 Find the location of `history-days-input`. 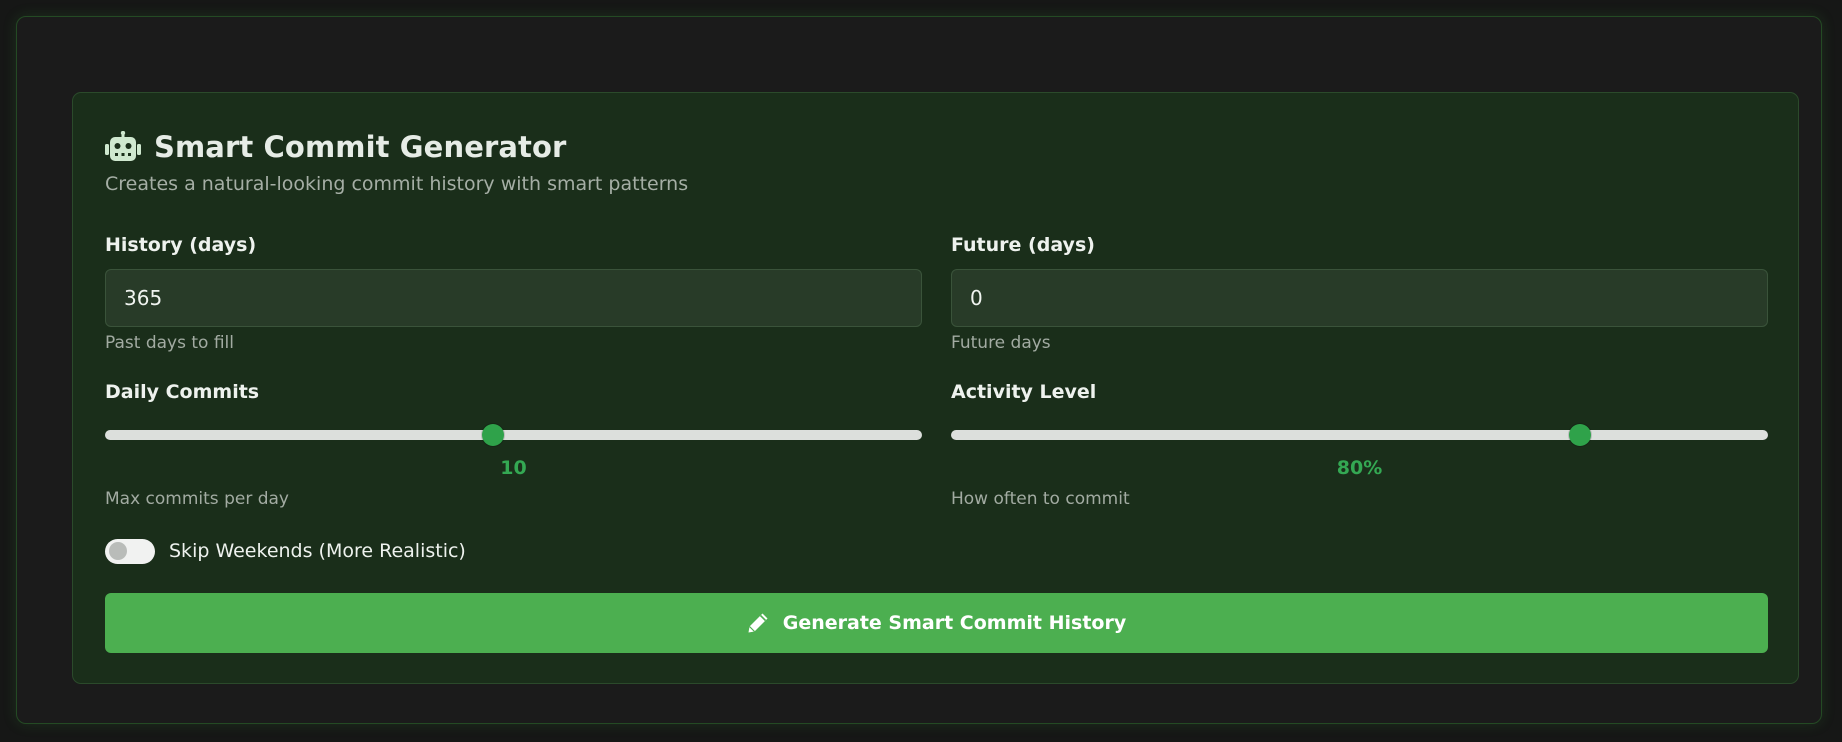

history-days-input is located at coordinates (513, 298).